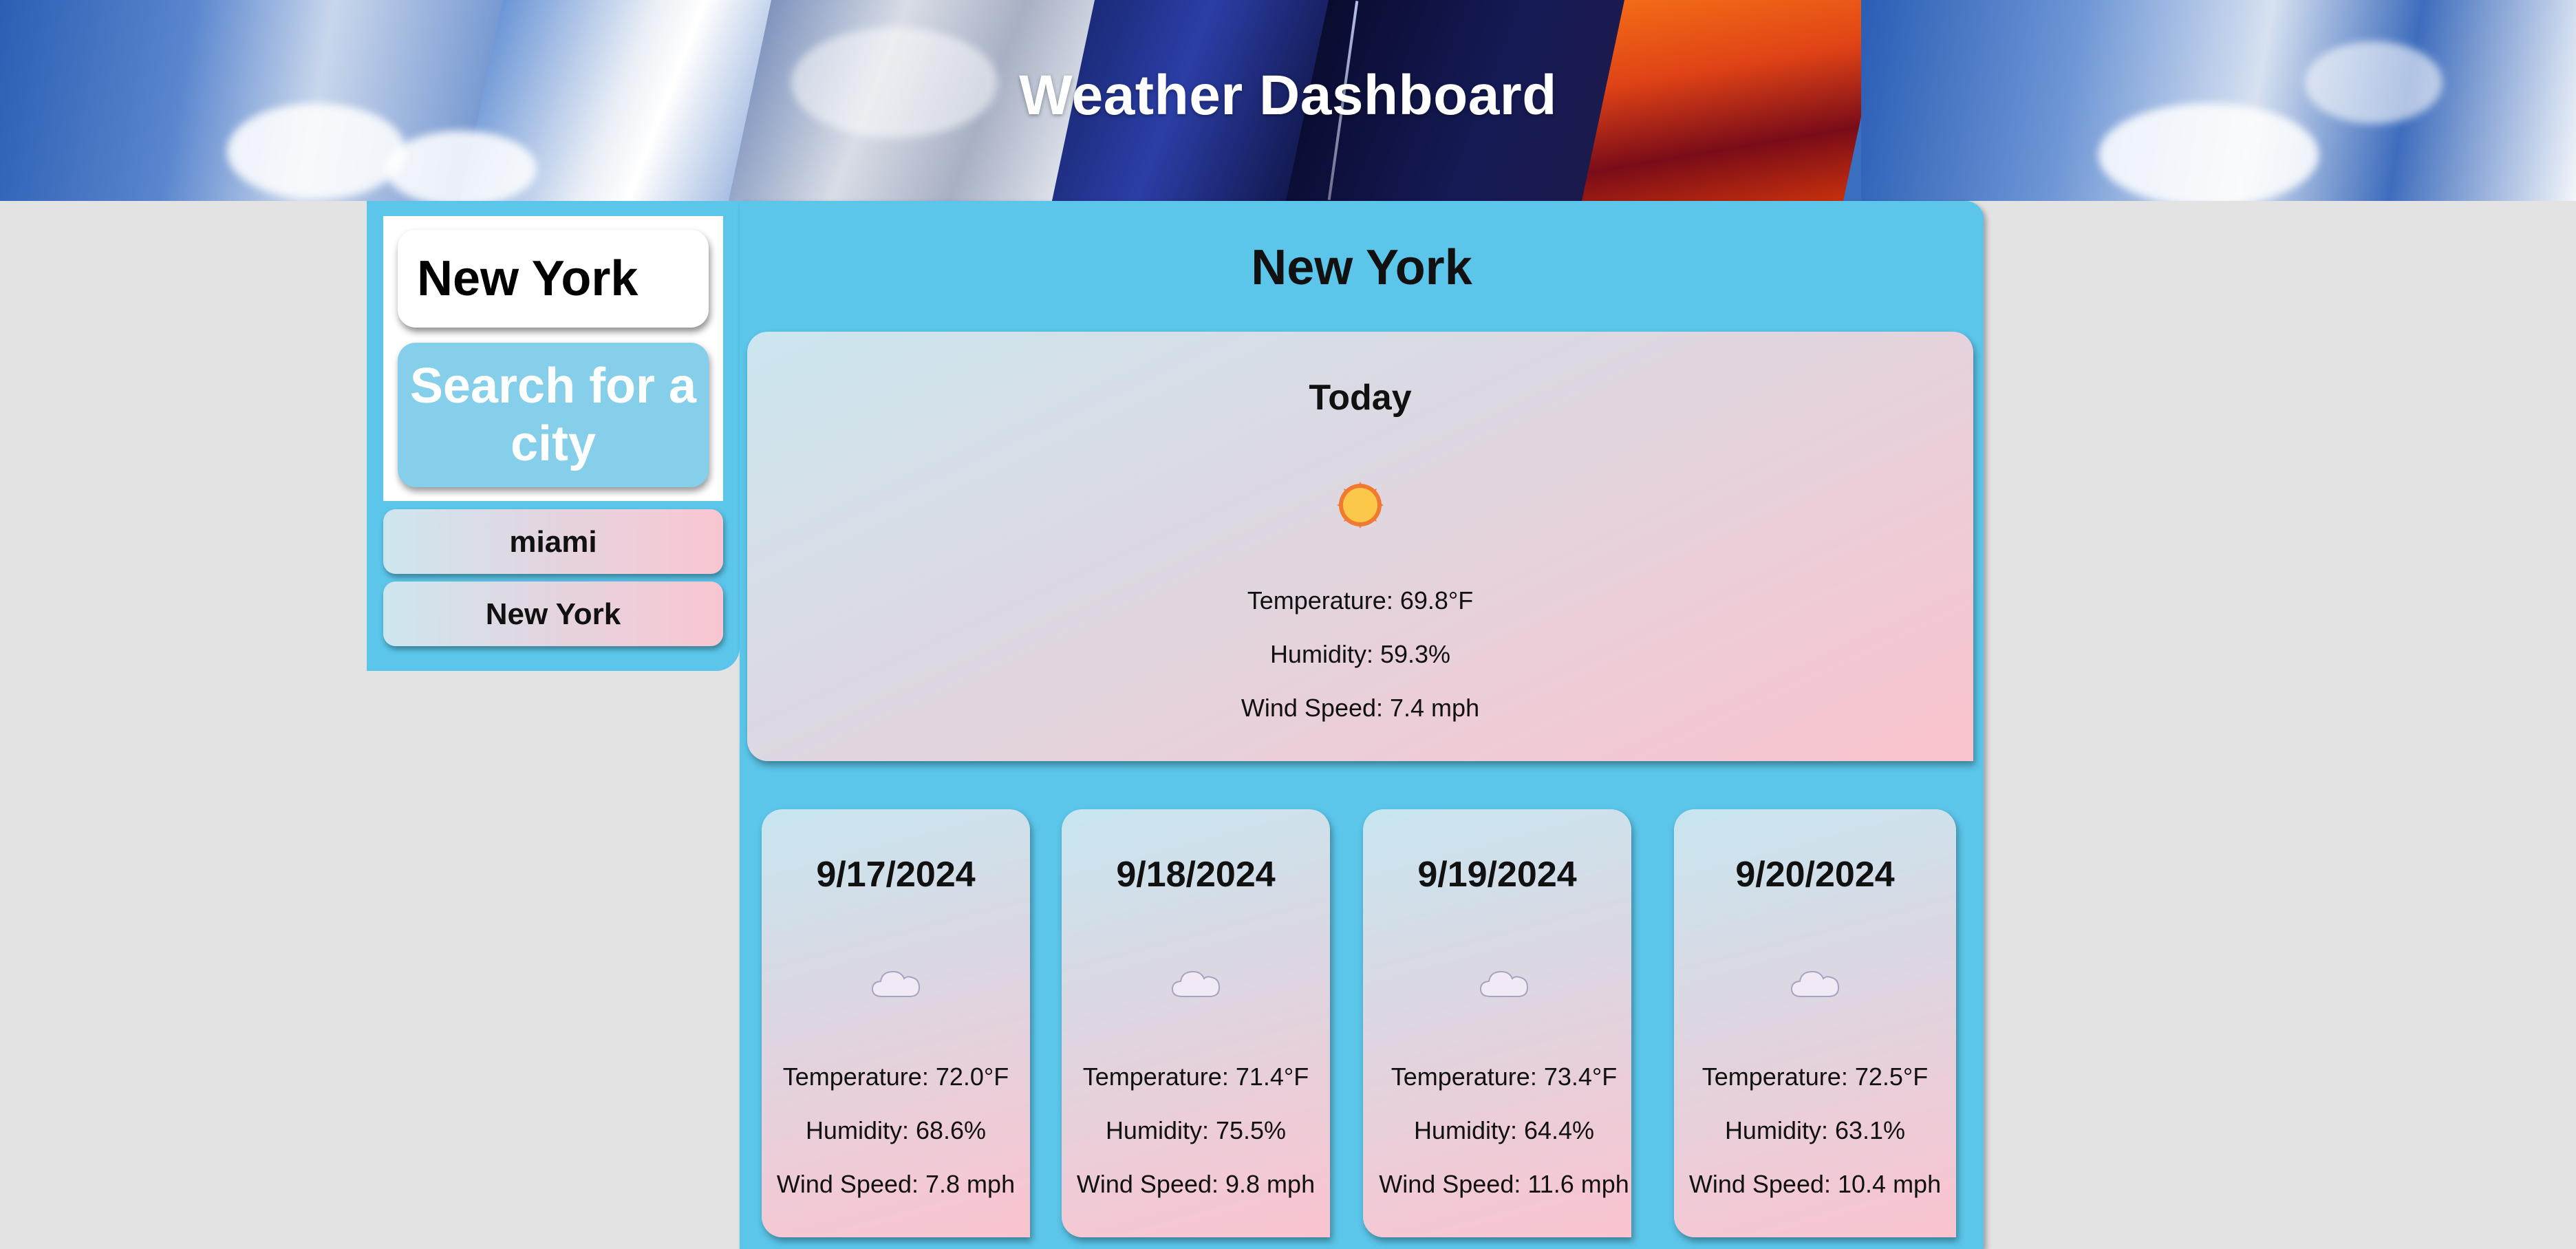 This screenshot has width=2576, height=1249. Describe the element at coordinates (1360, 505) in the screenshot. I see `sun-icon` at that location.